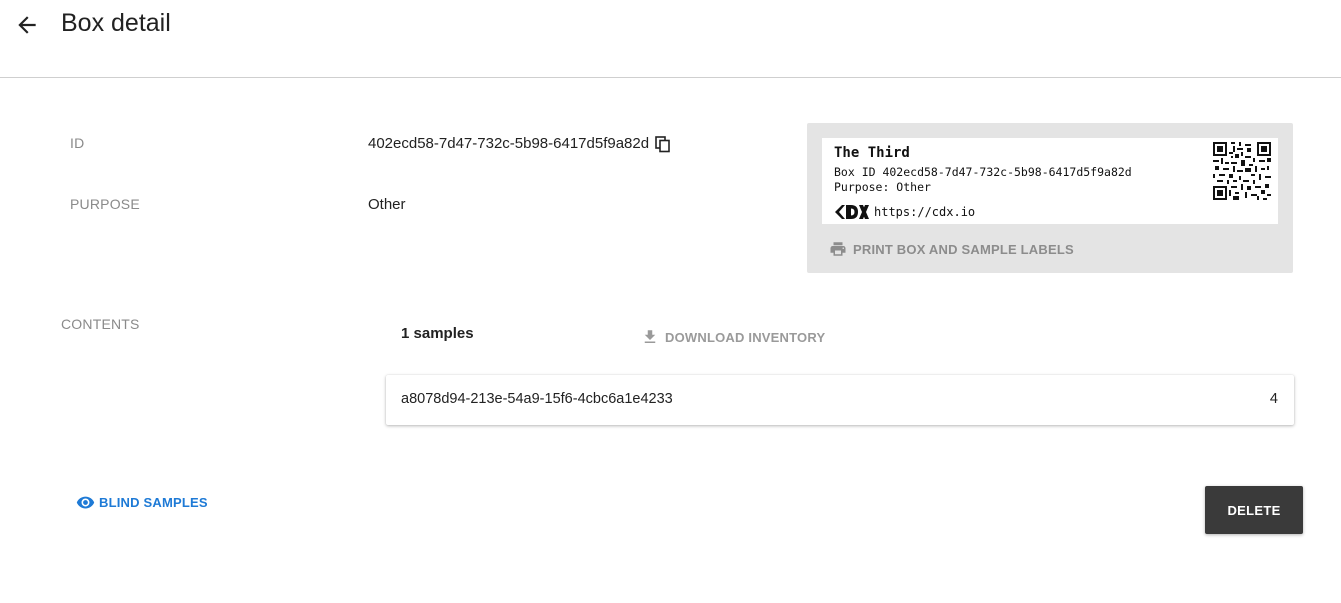  I want to click on sample-row: a8078d94-213e-54a9-15f6-4cbc6a1e4233 4, so click(840, 400).